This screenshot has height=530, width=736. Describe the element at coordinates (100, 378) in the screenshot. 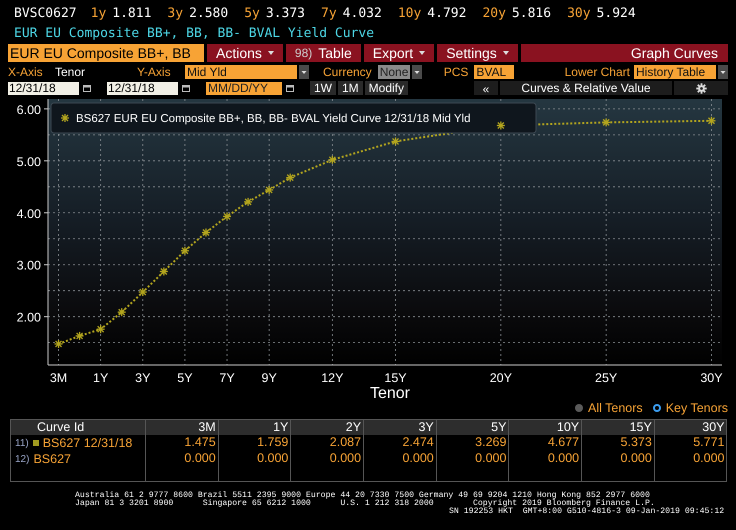

I see `x-tick-label: 1Y` at that location.